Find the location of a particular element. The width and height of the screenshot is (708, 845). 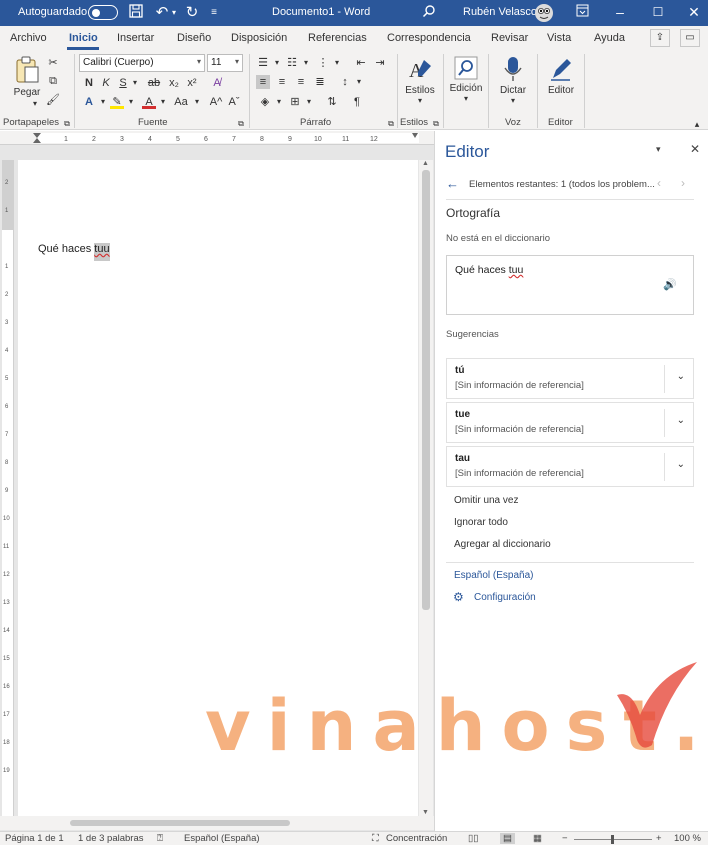

font-color-dropdown-icon: ▾ is located at coordinates (163, 102).